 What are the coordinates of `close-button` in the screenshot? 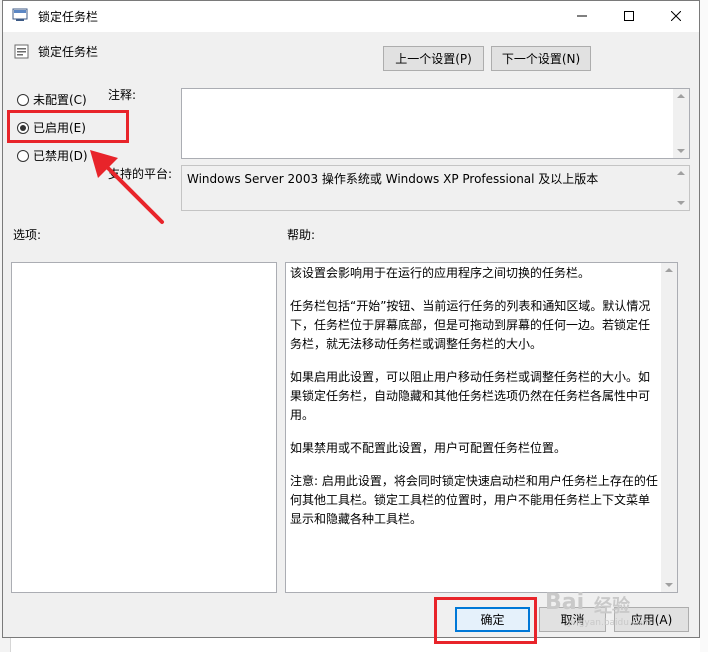 It's located at (676, 16).